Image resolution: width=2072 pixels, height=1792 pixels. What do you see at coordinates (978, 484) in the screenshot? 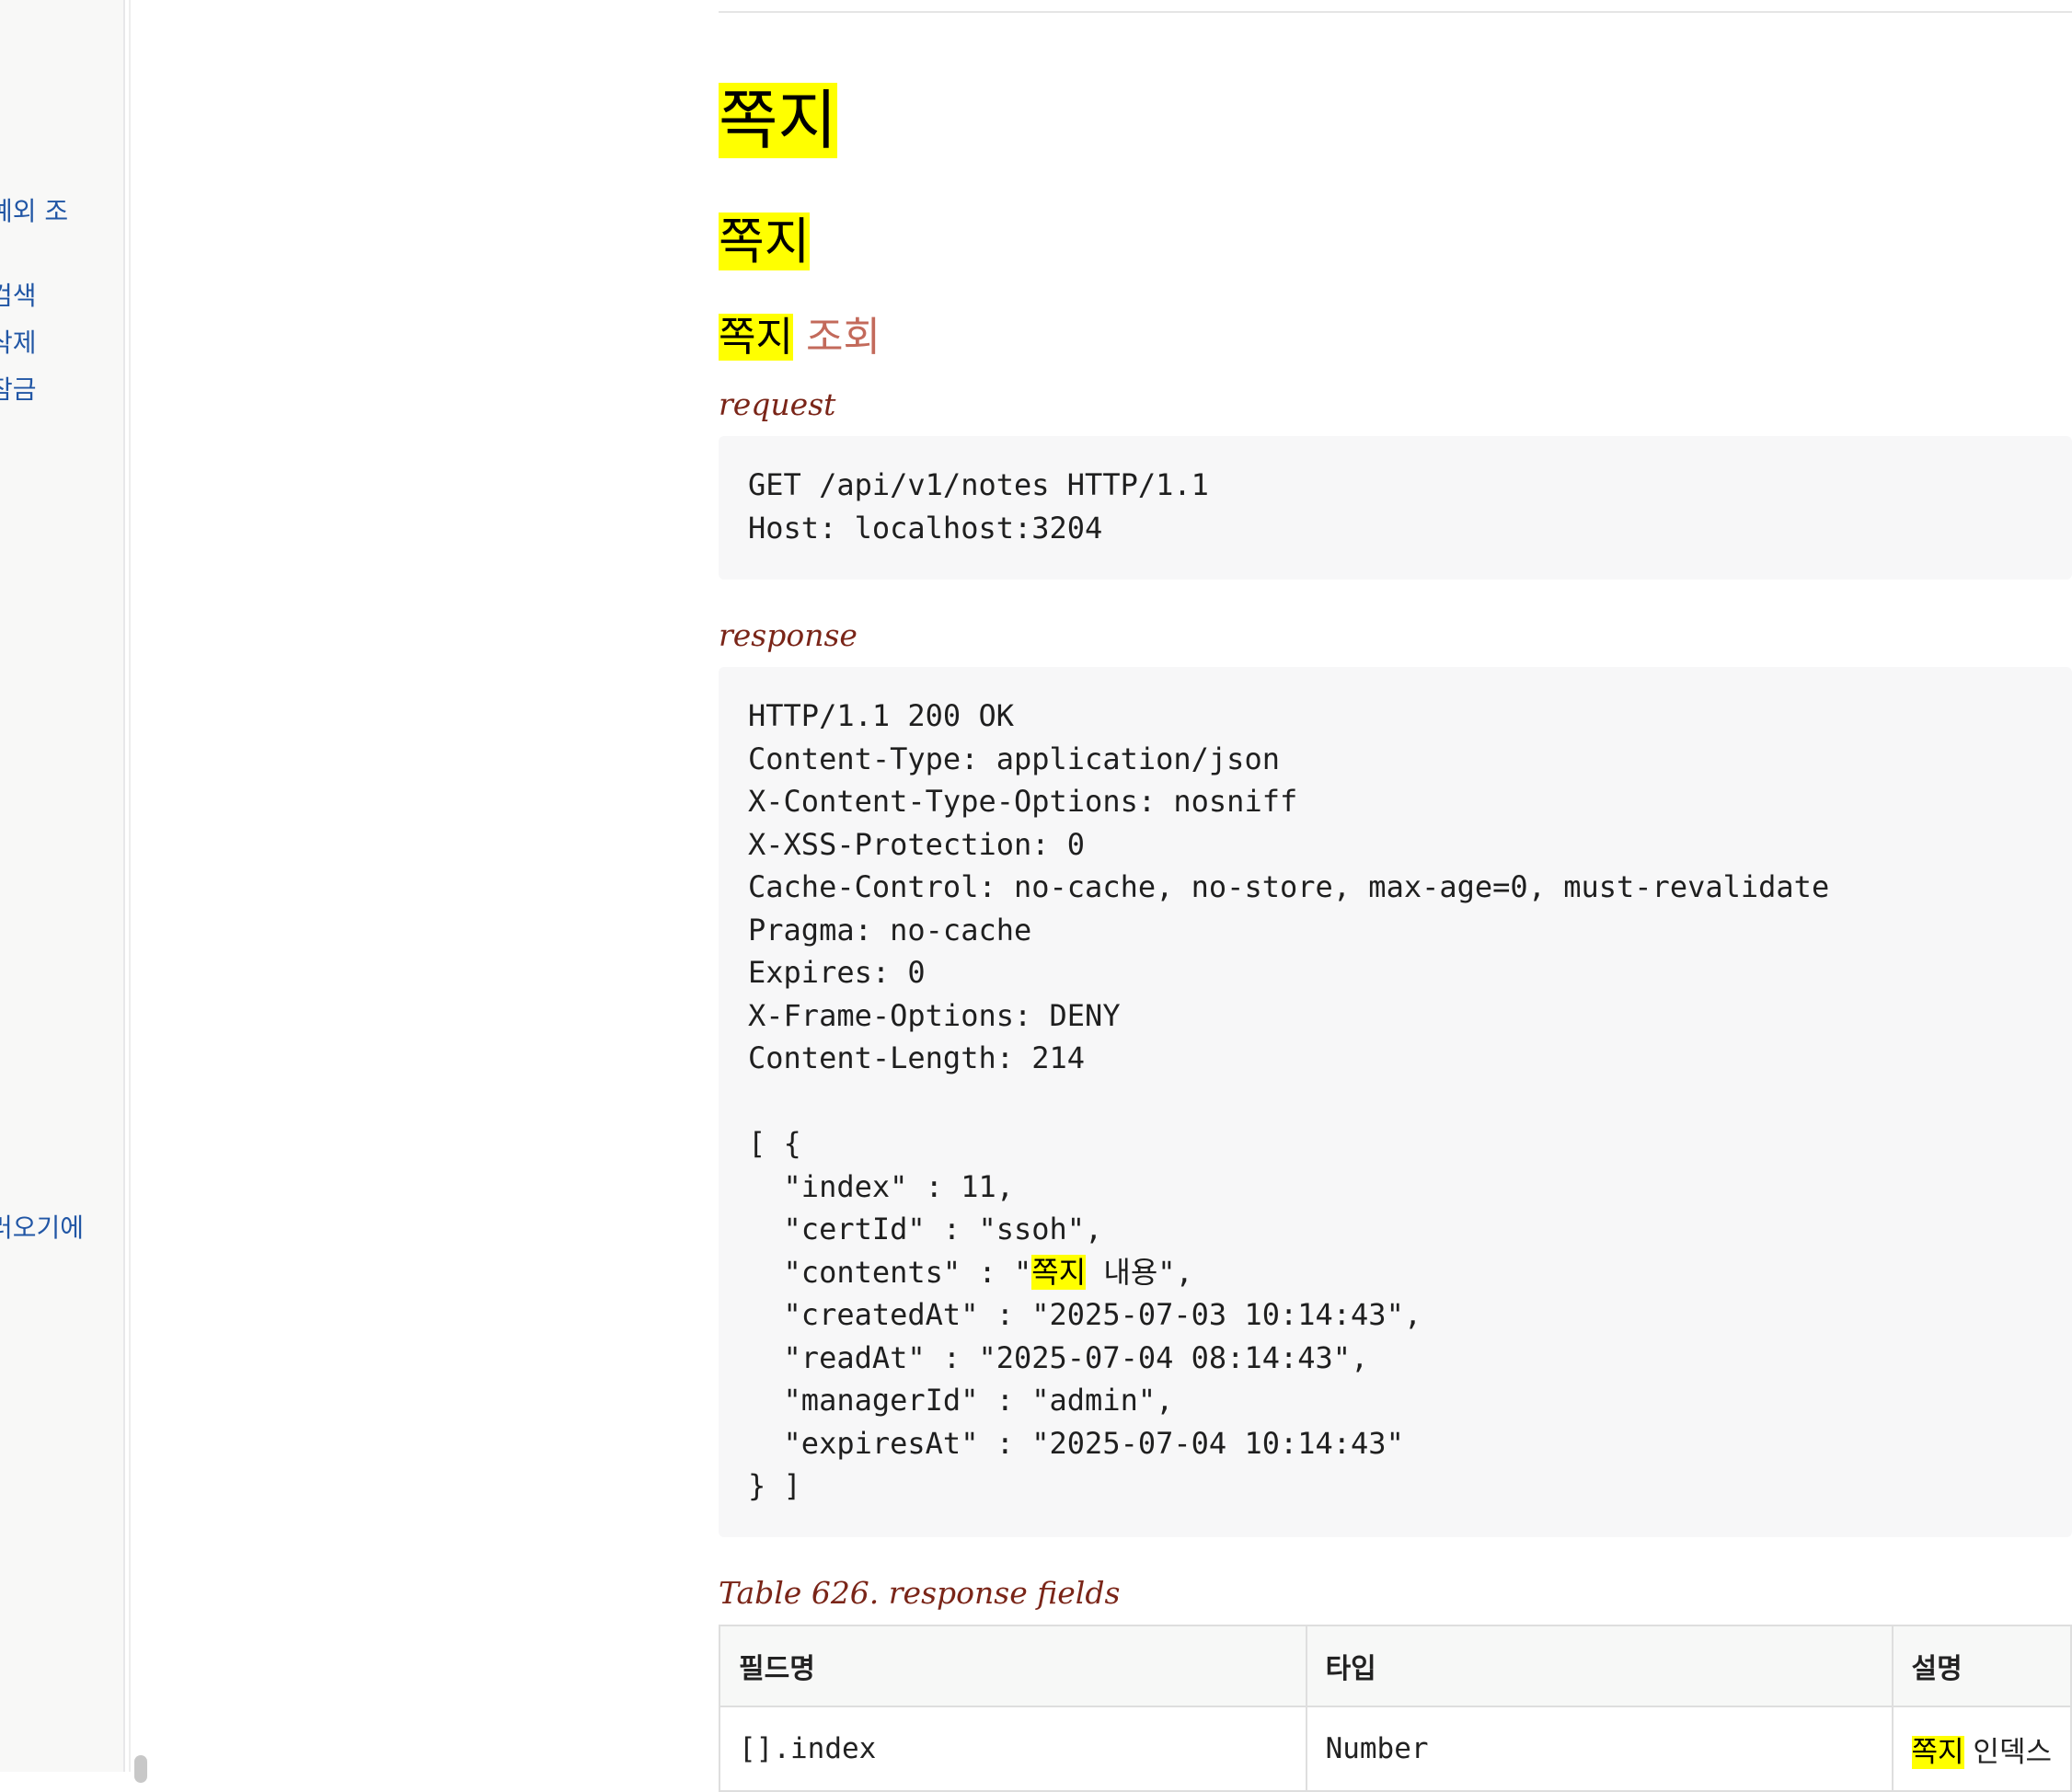
I see `request-line: GET /api/v1/notes HTTP/1.1` at bounding box center [978, 484].